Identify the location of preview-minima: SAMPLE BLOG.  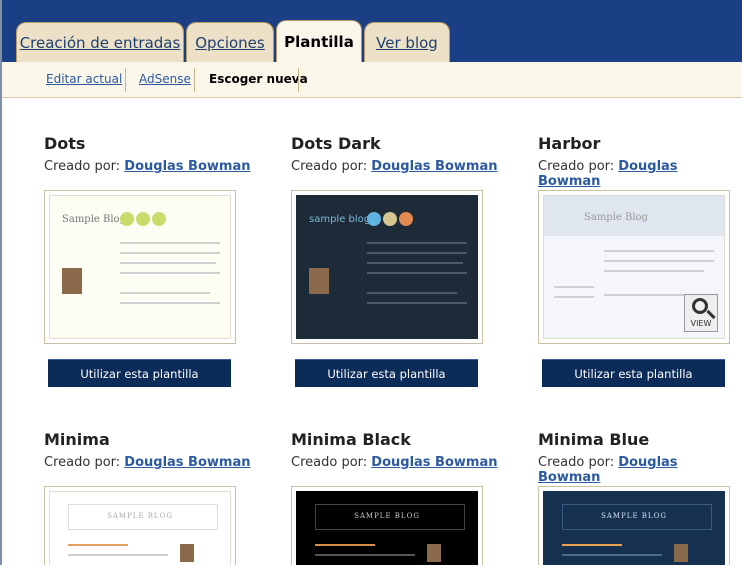
(140, 528).